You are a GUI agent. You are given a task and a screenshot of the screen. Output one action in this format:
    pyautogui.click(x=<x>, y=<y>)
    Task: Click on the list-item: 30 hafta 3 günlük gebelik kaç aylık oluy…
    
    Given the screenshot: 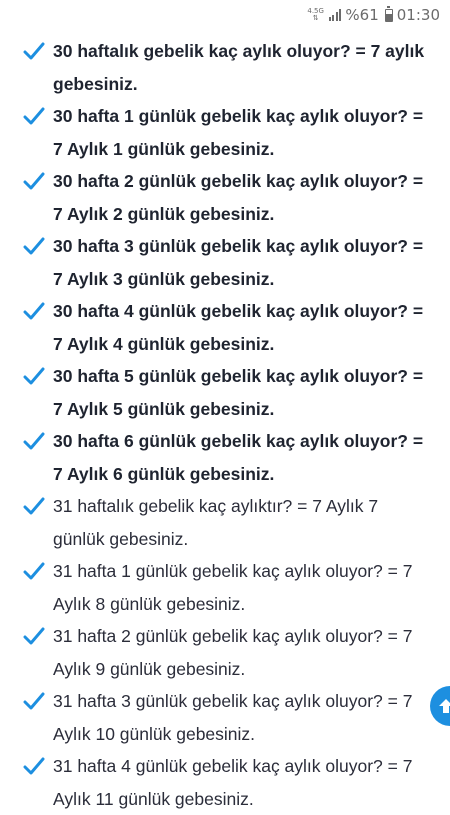 What is the action you would take?
    pyautogui.click(x=225, y=262)
    